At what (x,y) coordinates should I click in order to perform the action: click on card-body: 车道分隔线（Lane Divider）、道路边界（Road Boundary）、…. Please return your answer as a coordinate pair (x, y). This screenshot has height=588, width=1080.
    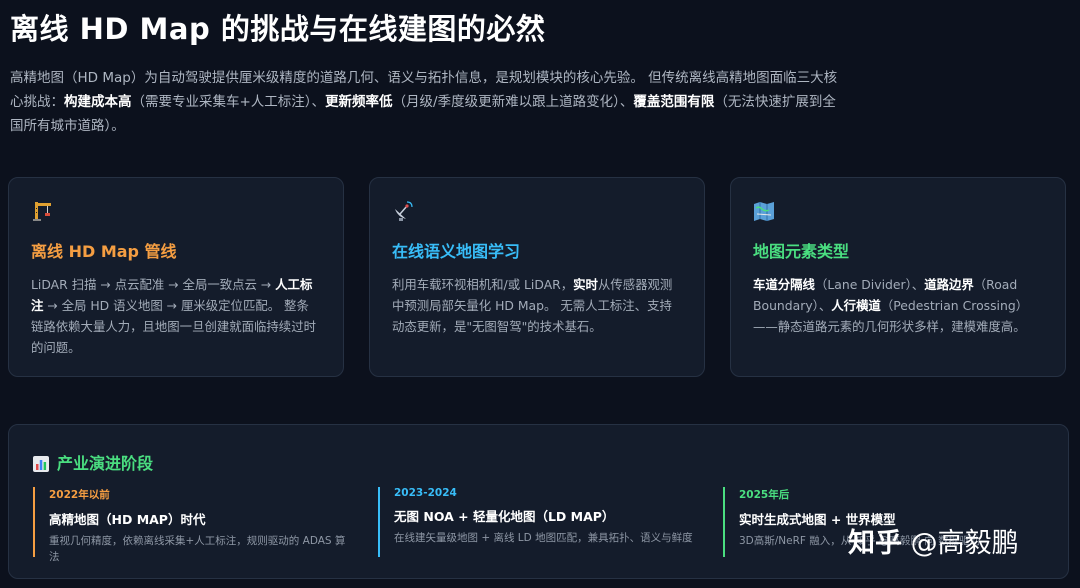
    Looking at the image, I should click on (898, 305).